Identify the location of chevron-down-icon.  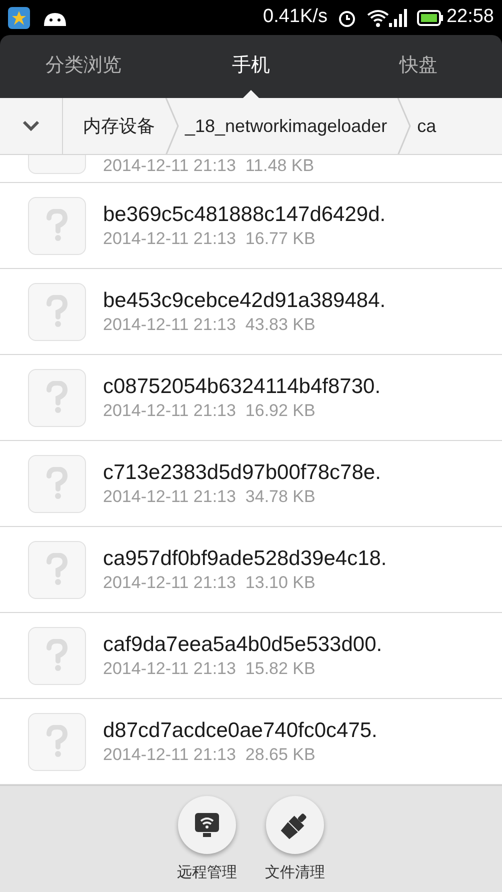
(31, 126).